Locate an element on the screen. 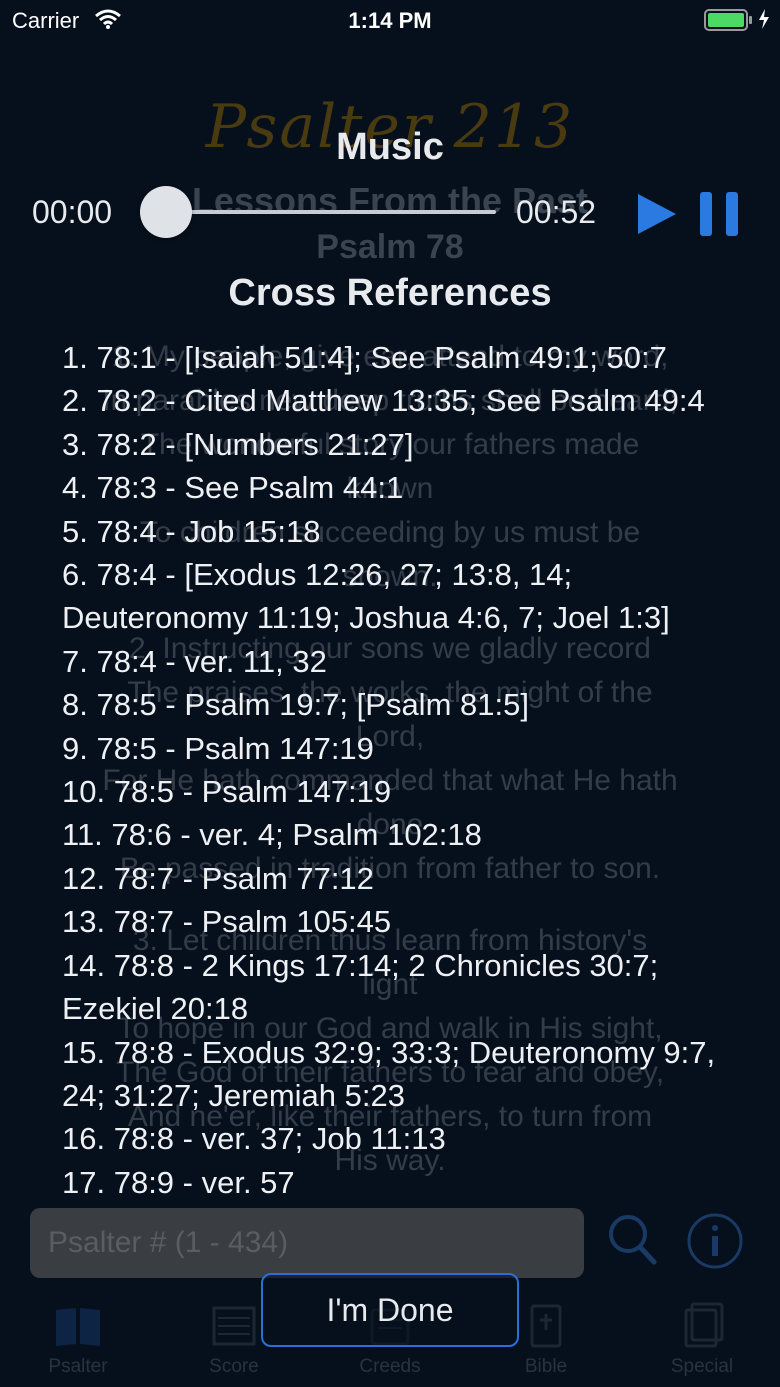 This screenshot has height=1387, width=780. cross-reference-item: 9. 78:5 - Psalm 147:19 is located at coordinates (218, 748).